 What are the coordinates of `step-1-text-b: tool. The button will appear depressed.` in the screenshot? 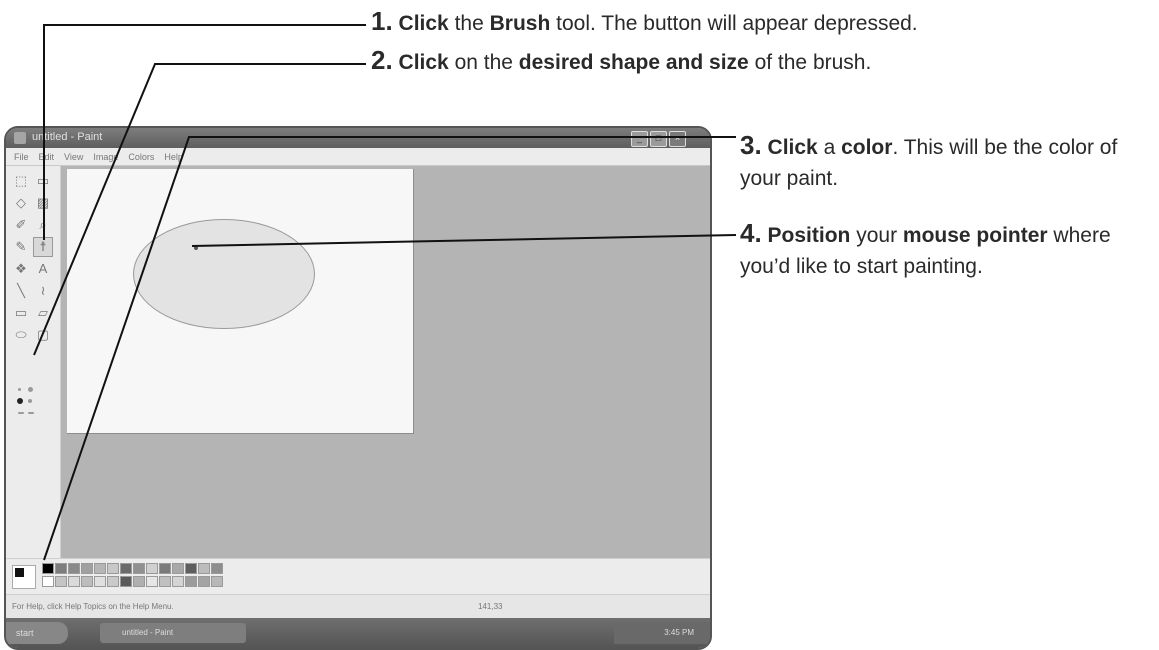 It's located at (734, 23).